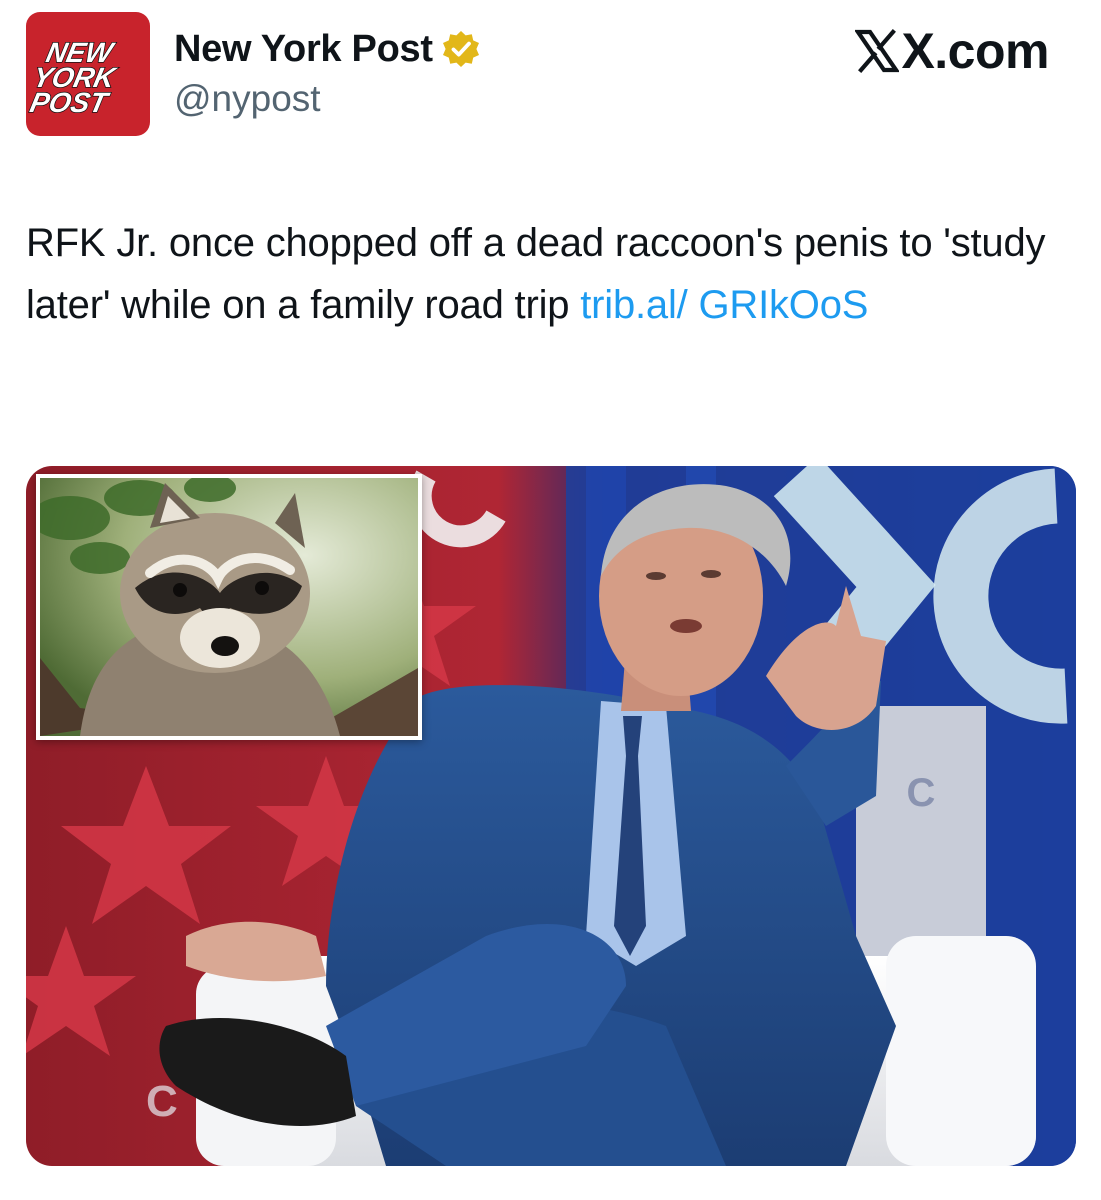  I want to click on x-logo-icon, so click(877, 51).